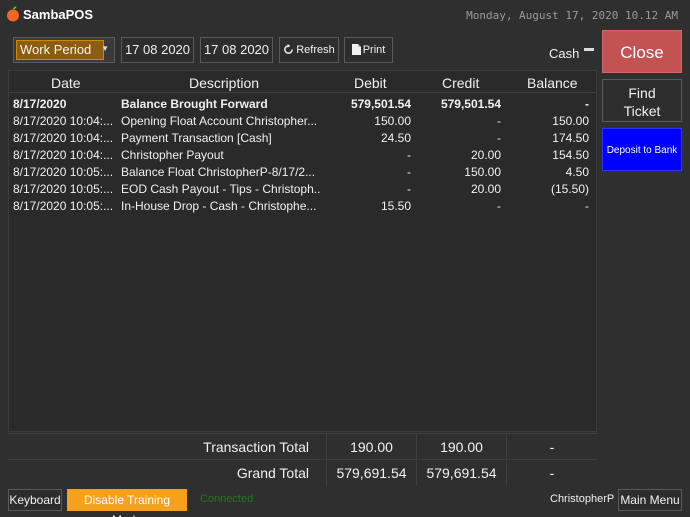  I want to click on column-header-description: Description, so click(224, 83).